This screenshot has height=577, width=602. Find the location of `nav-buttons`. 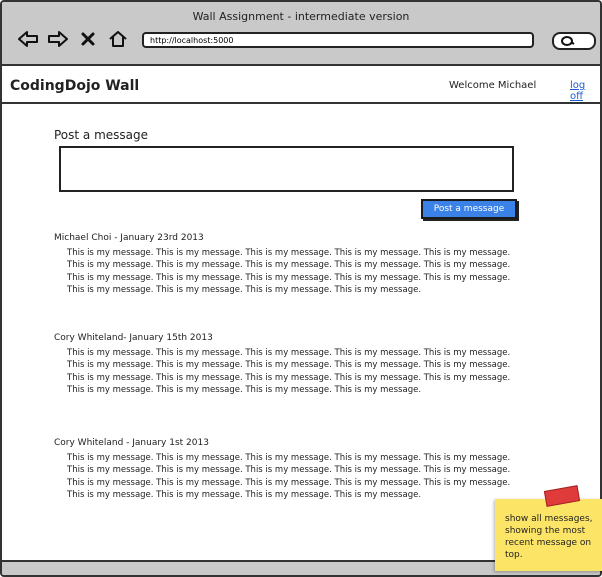

nav-buttons is located at coordinates (73, 39).